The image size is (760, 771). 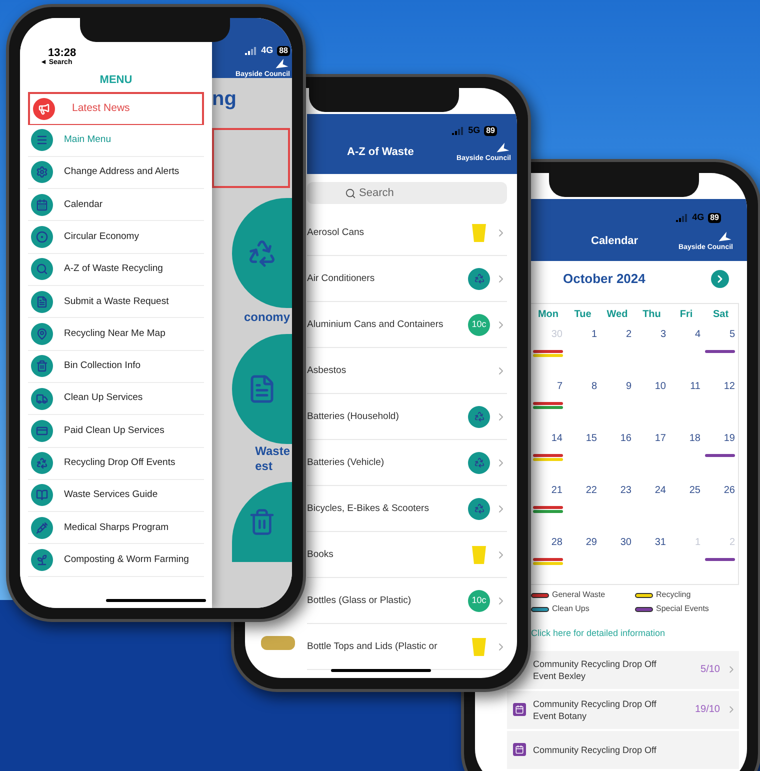 What do you see at coordinates (626, 490) in the screenshot?
I see `calendar-day: 23` at bounding box center [626, 490].